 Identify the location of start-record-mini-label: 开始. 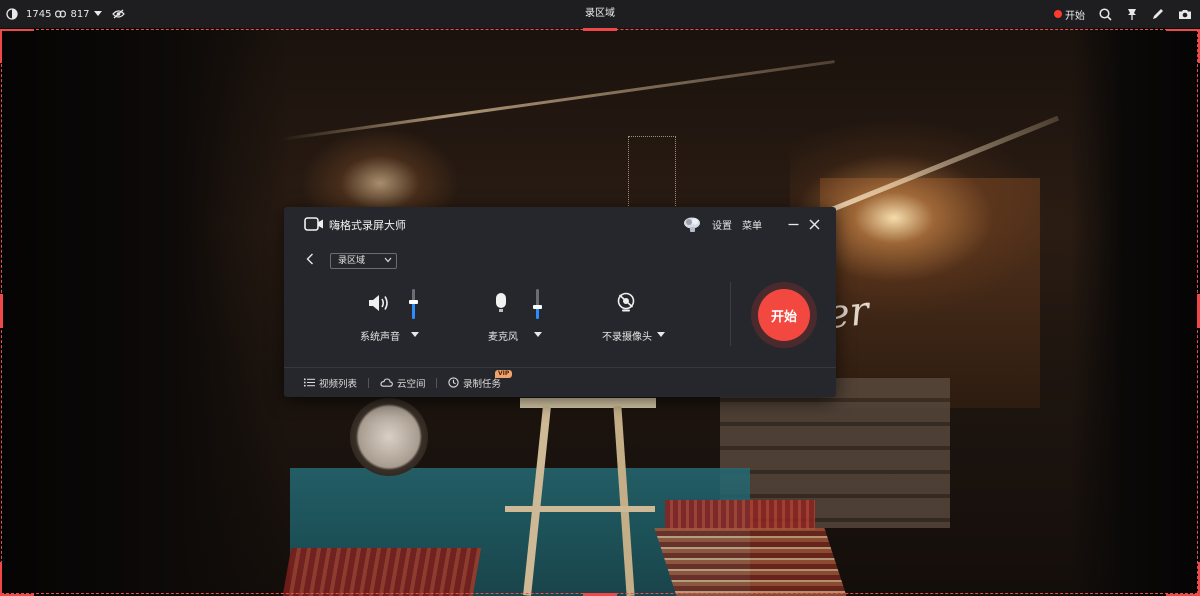
(1075, 16).